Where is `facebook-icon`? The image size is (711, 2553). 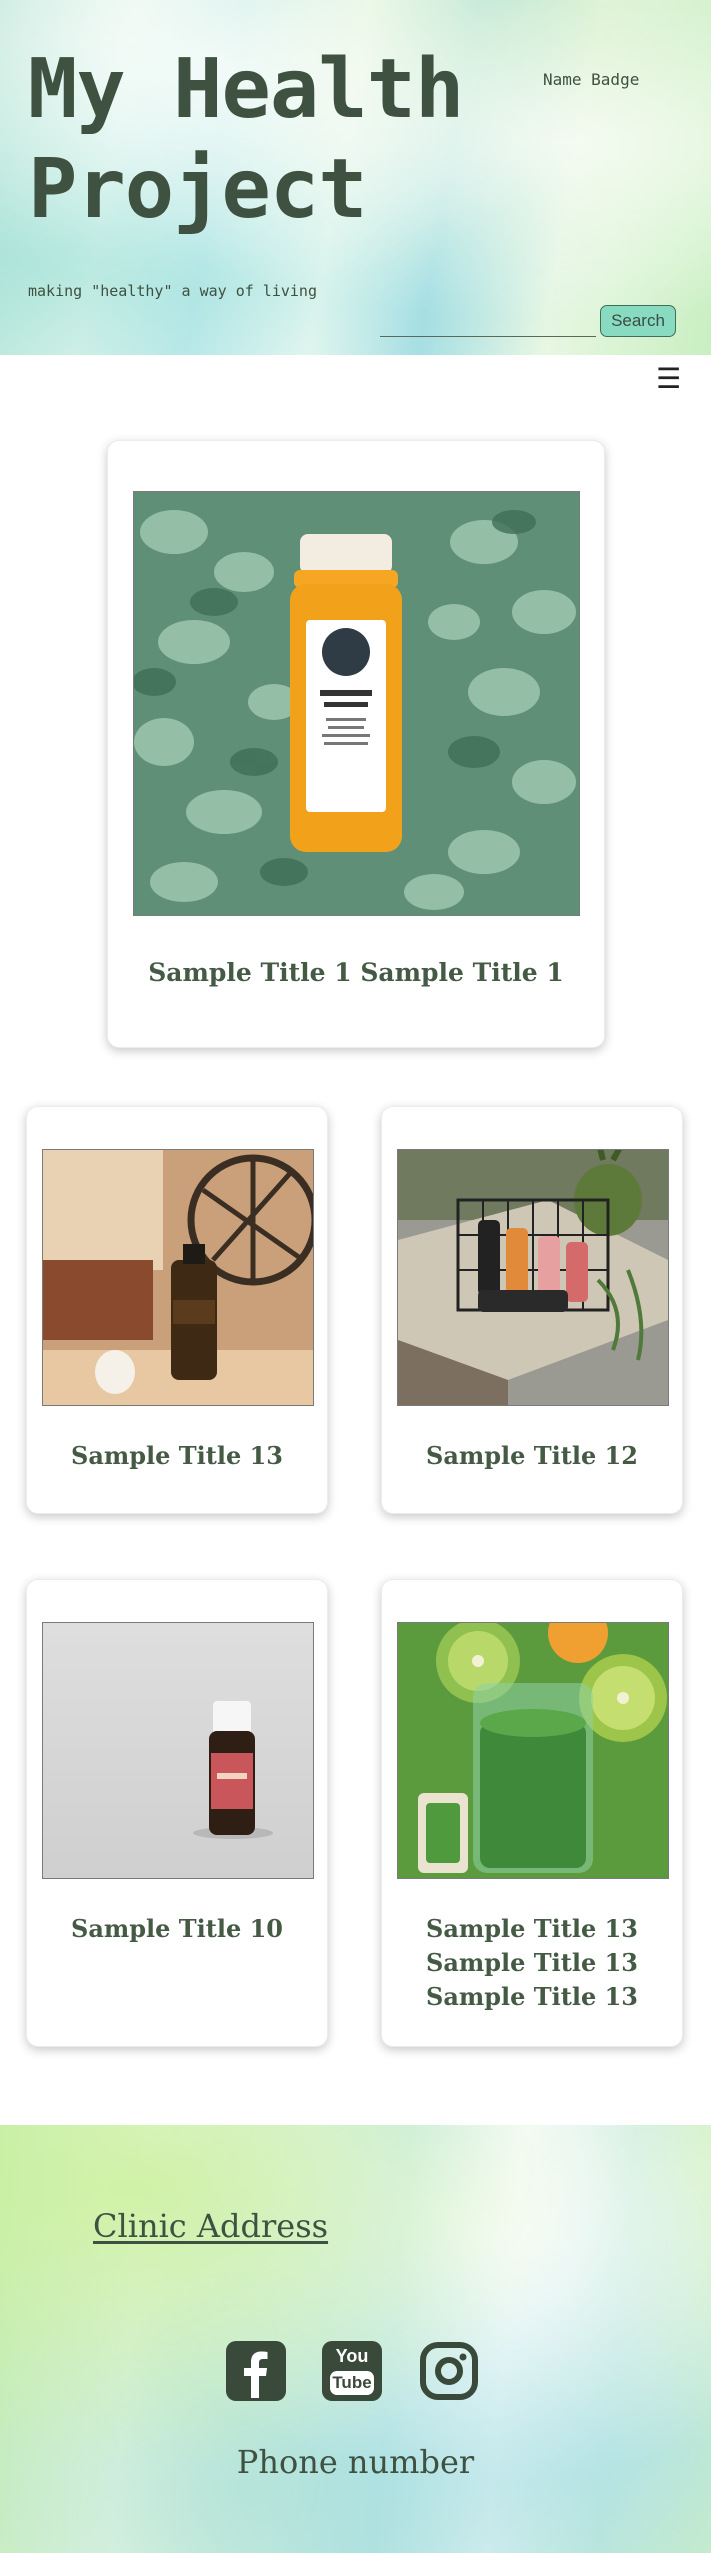 facebook-icon is located at coordinates (256, 2371).